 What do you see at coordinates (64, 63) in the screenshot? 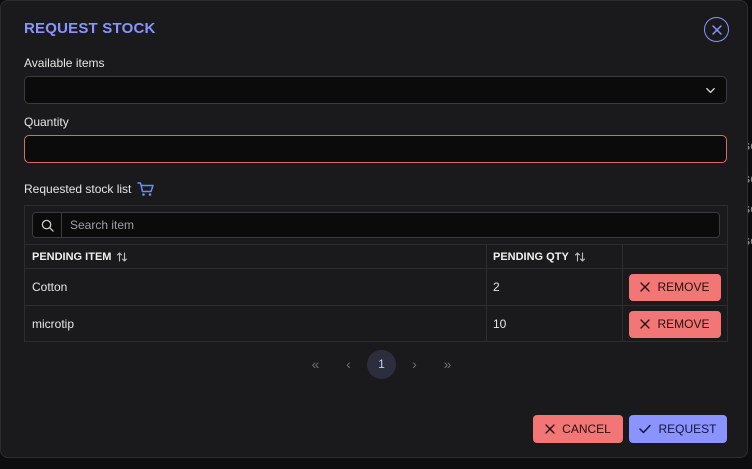
I see `available-items-label: Available items` at bounding box center [64, 63].